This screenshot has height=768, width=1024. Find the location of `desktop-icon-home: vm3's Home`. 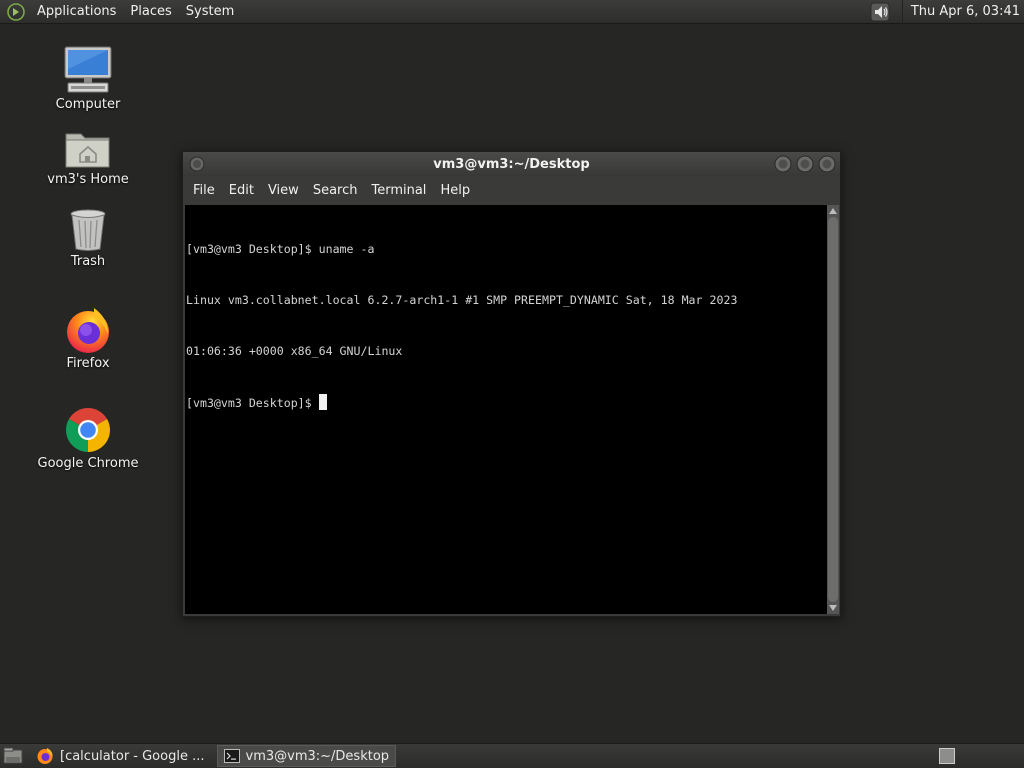

desktop-icon-home: vm3's Home is located at coordinates (88, 157).